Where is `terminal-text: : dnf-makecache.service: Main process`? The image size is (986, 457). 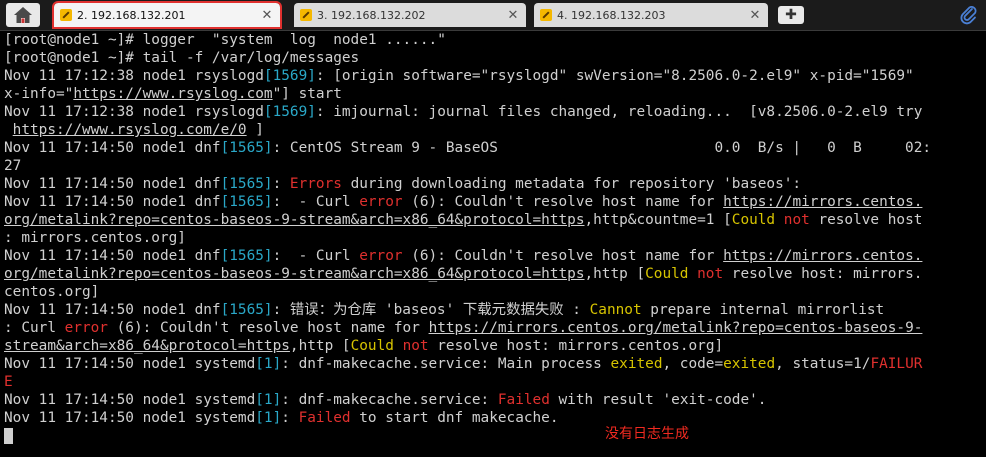 terminal-text: : dnf-makecache.service: Main process is located at coordinates (446, 364).